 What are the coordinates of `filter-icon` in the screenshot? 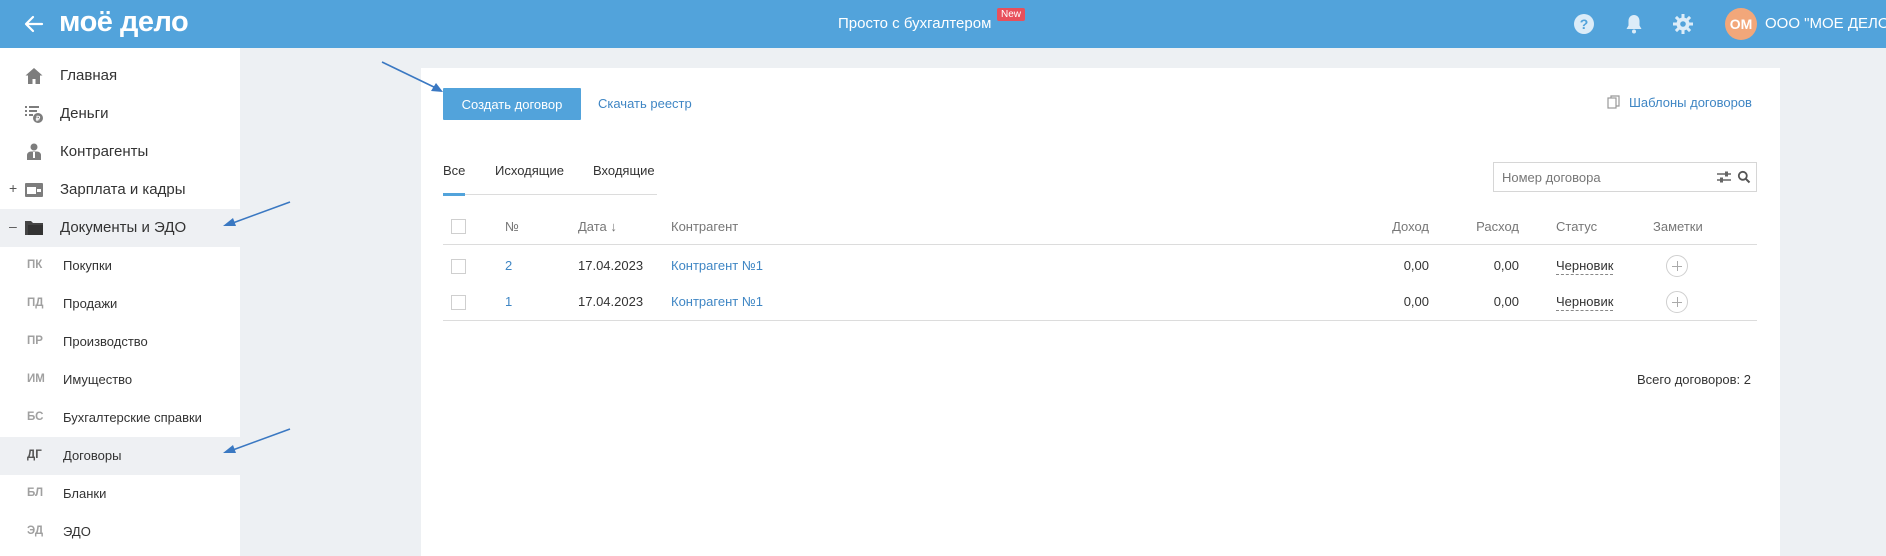 It's located at (1724, 177).